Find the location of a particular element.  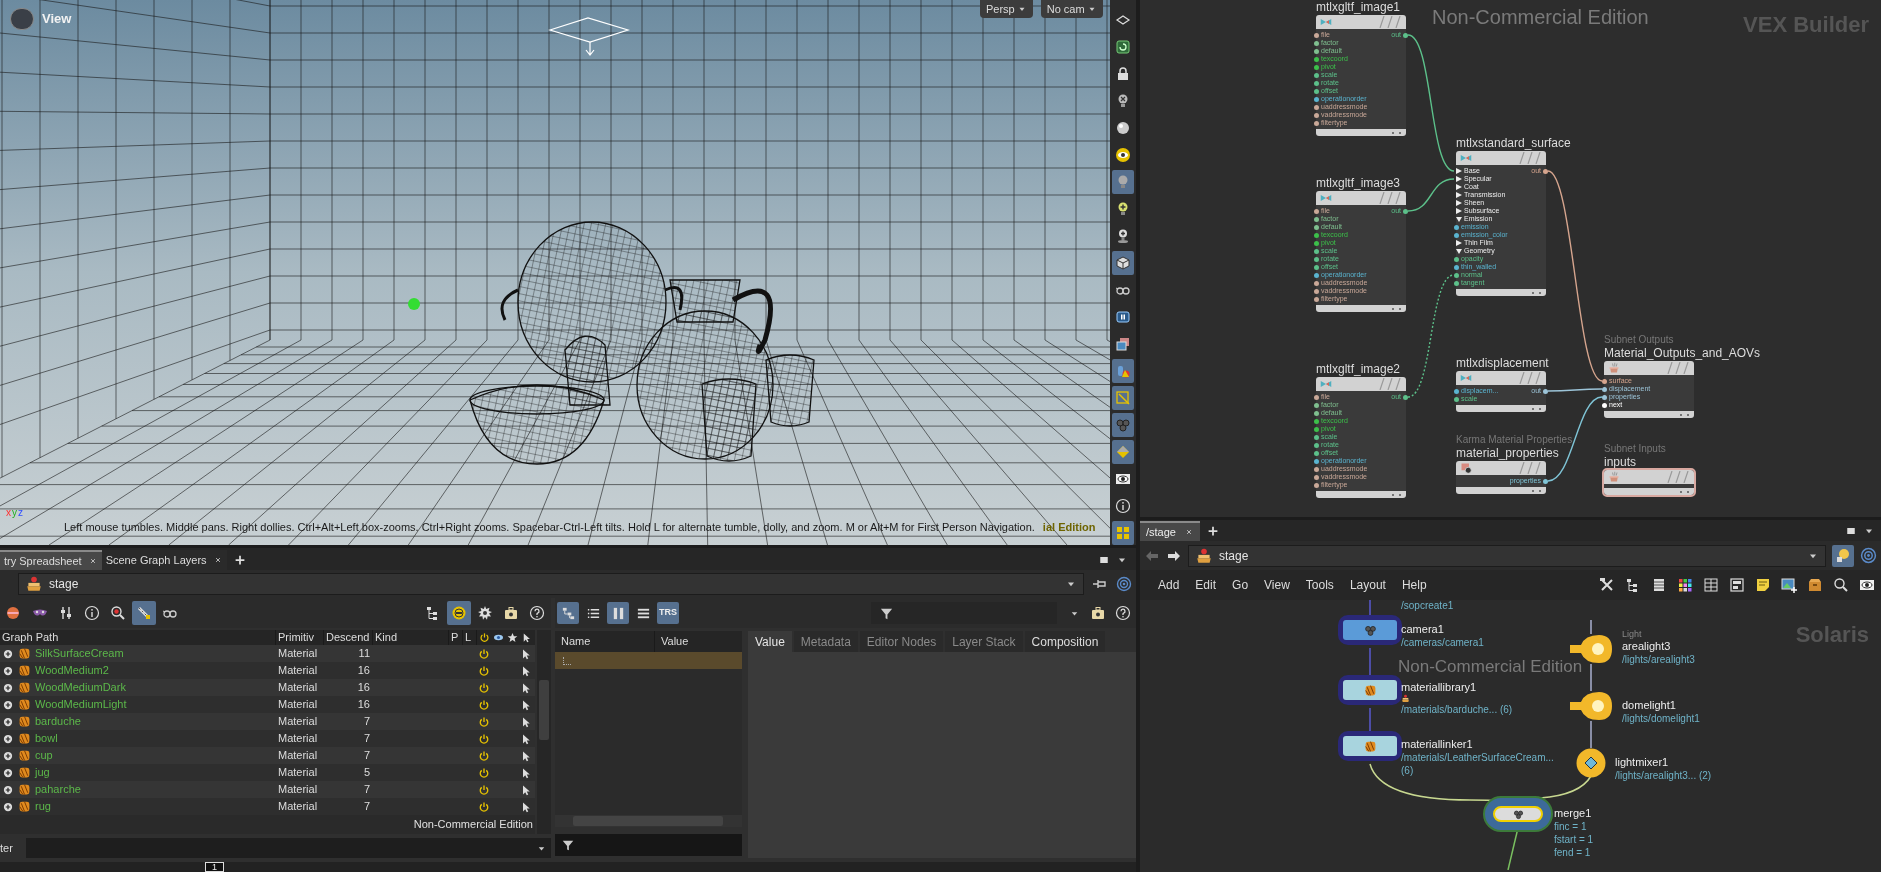

node-parameter: fstart = 1 is located at coordinates (1574, 839).